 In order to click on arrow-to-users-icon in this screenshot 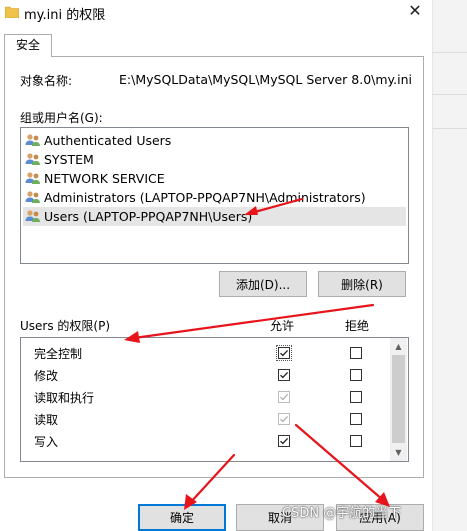, I will do `click(274, 206)`.